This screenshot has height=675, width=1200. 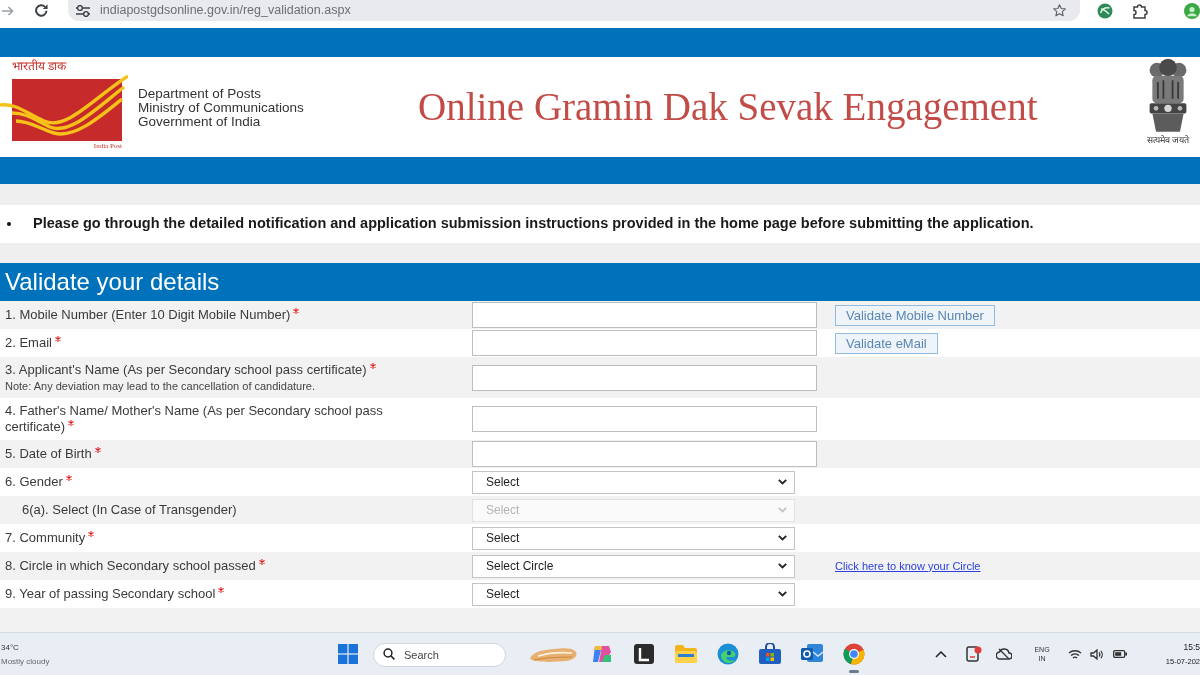 What do you see at coordinates (39, 66) in the screenshot?
I see `logo-script-text: भारतीय डाक` at bounding box center [39, 66].